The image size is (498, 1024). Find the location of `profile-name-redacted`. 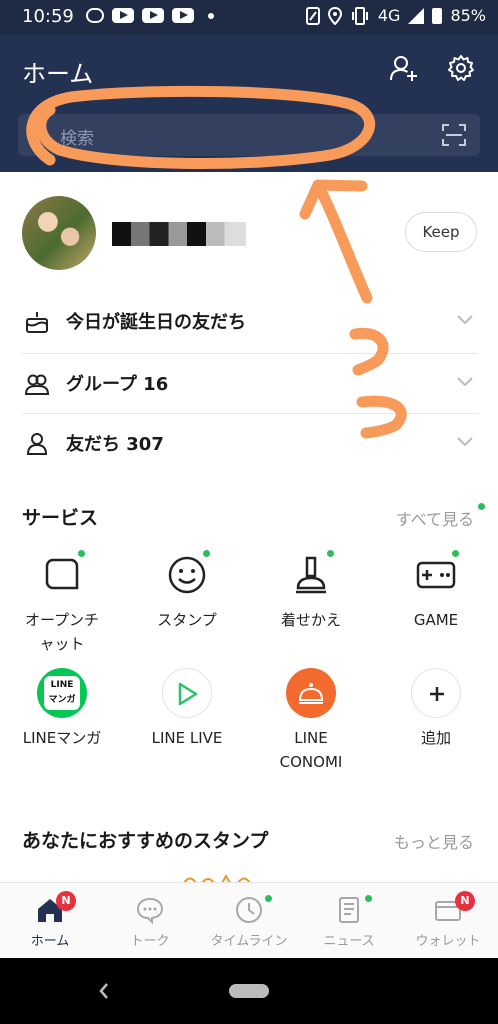

profile-name-redacted is located at coordinates (179, 234).